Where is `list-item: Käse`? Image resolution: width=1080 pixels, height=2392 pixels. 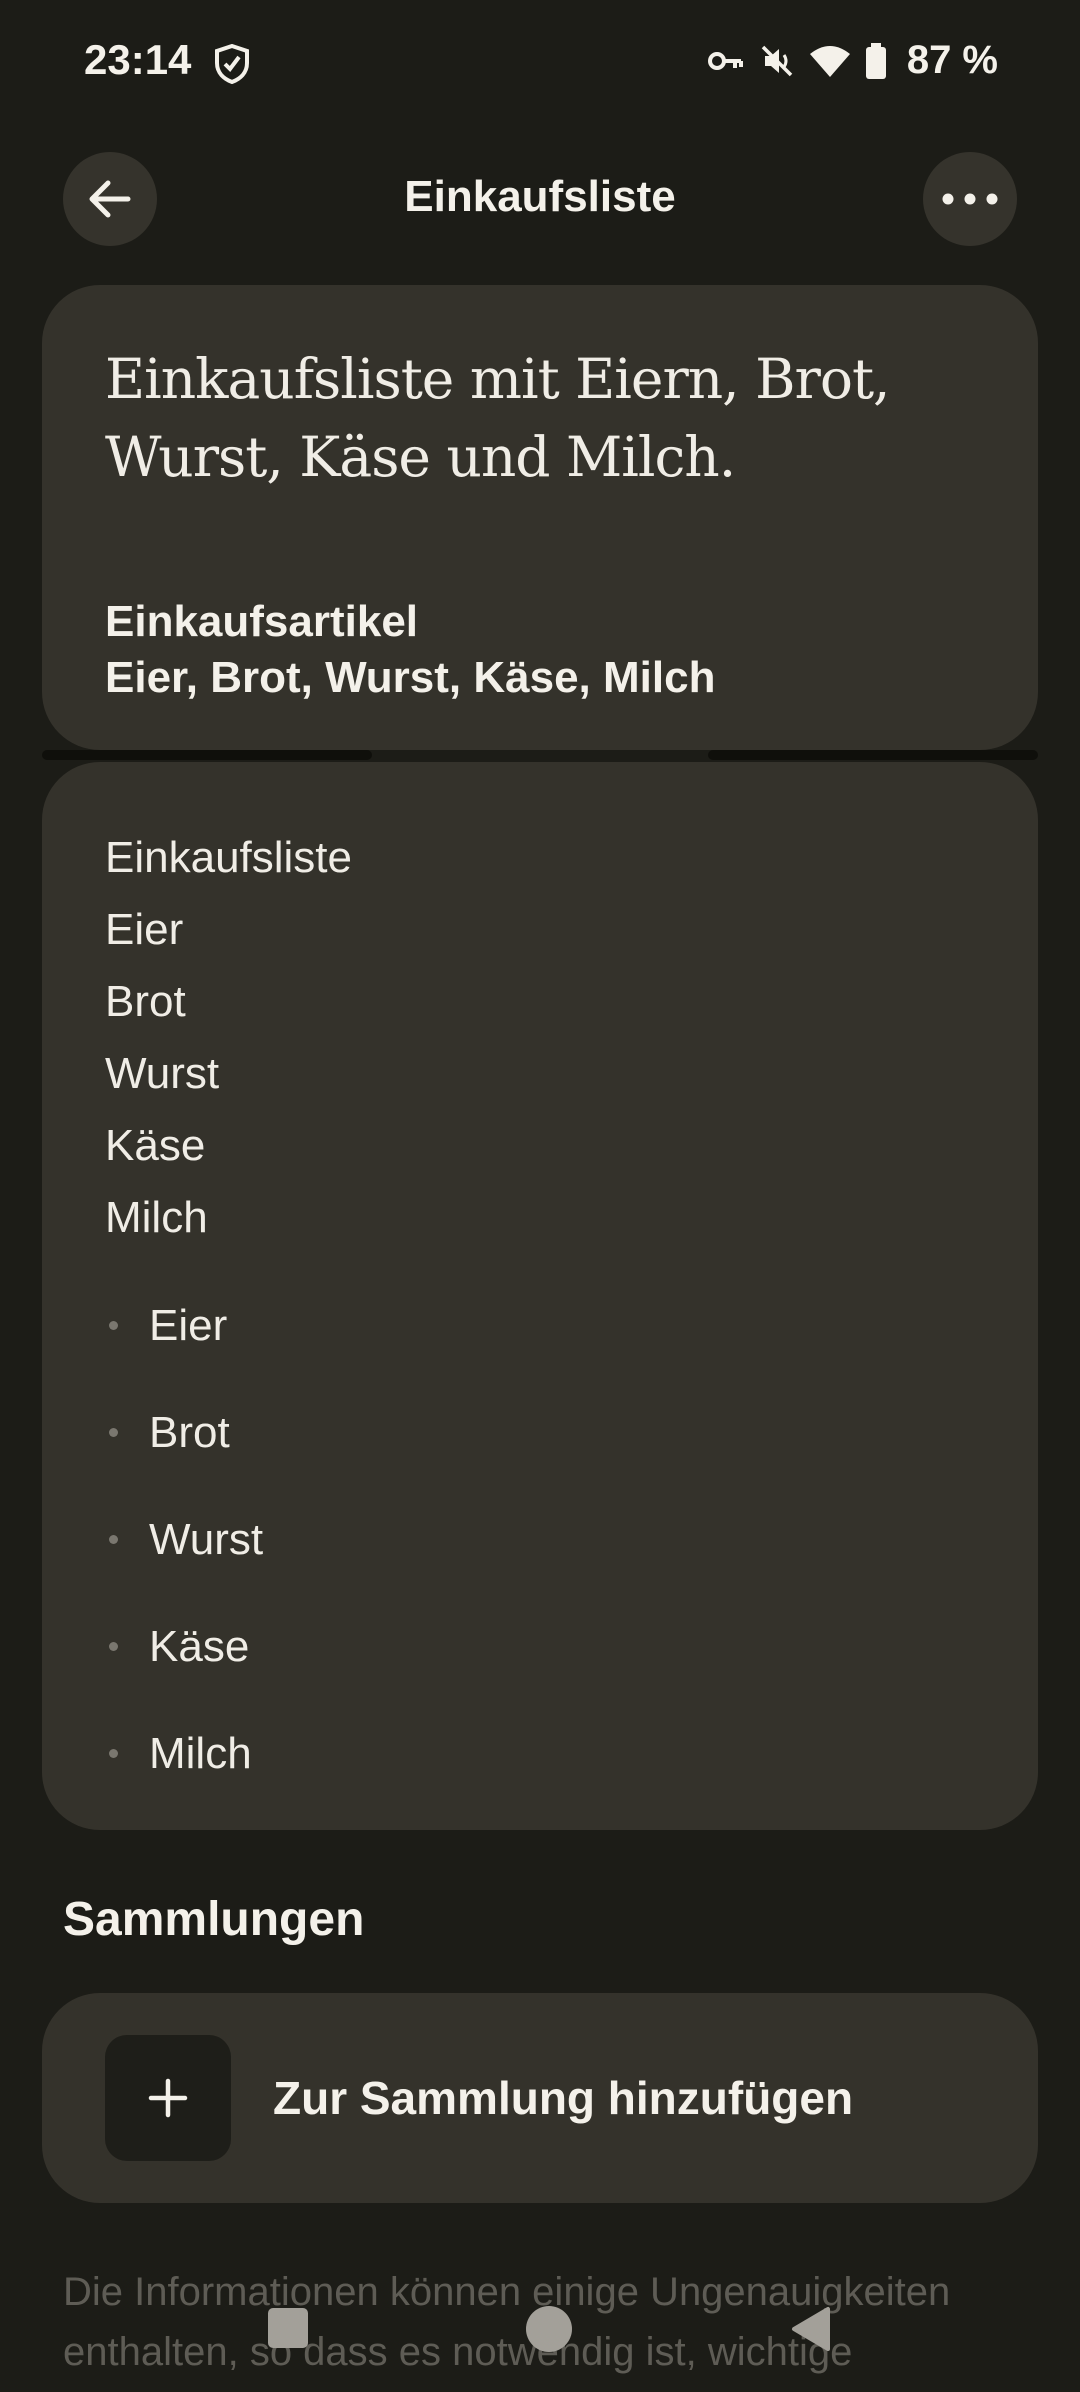 list-item: Käse is located at coordinates (540, 1646).